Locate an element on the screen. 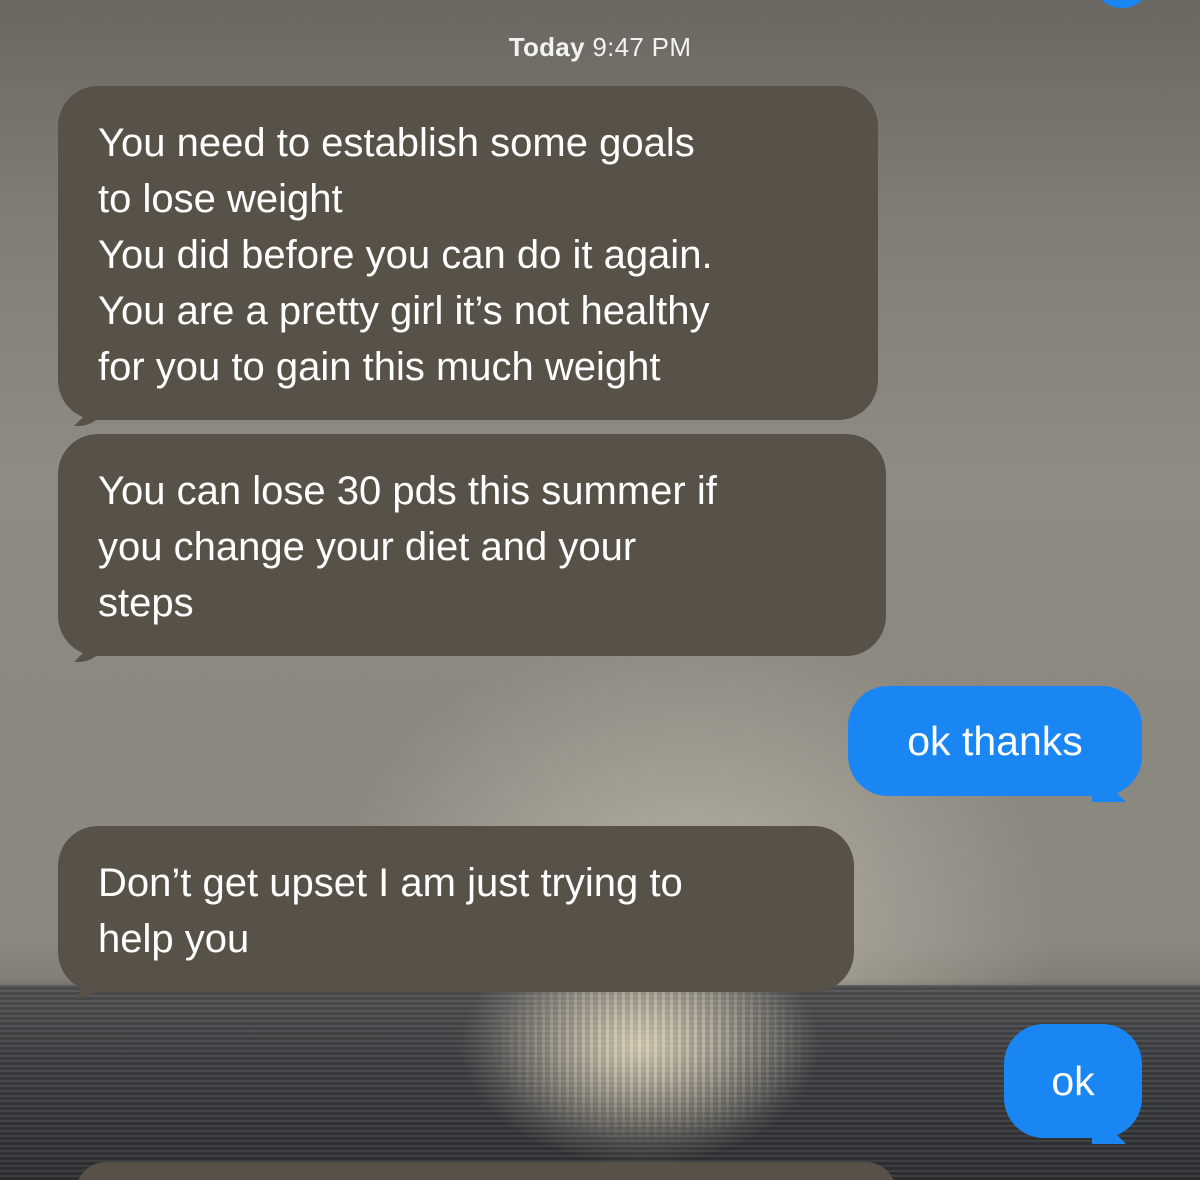  timestamp-time: 9:47 PM is located at coordinates (642, 47).